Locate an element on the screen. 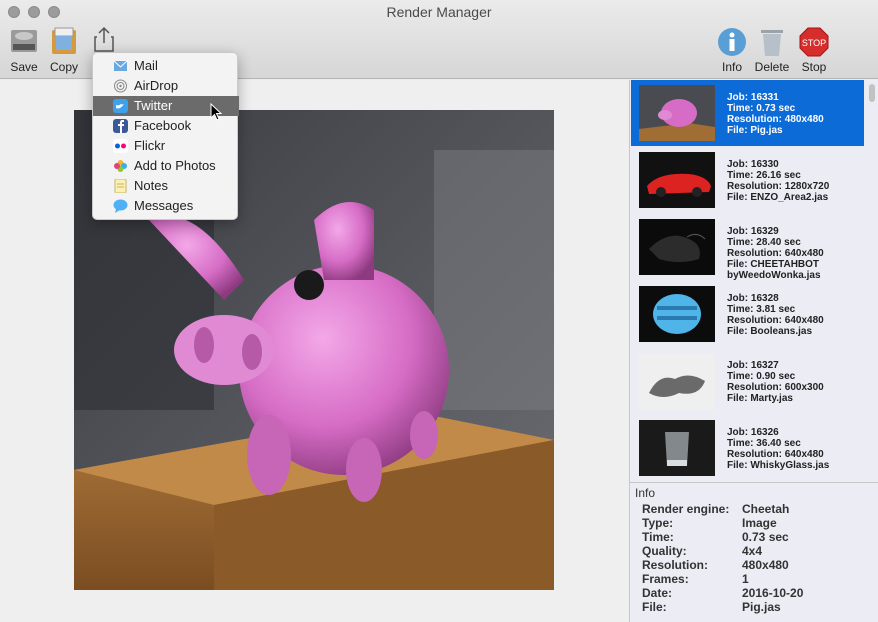 This screenshot has height=622, width=878. info-panel-title: Info is located at coordinates (645, 493).